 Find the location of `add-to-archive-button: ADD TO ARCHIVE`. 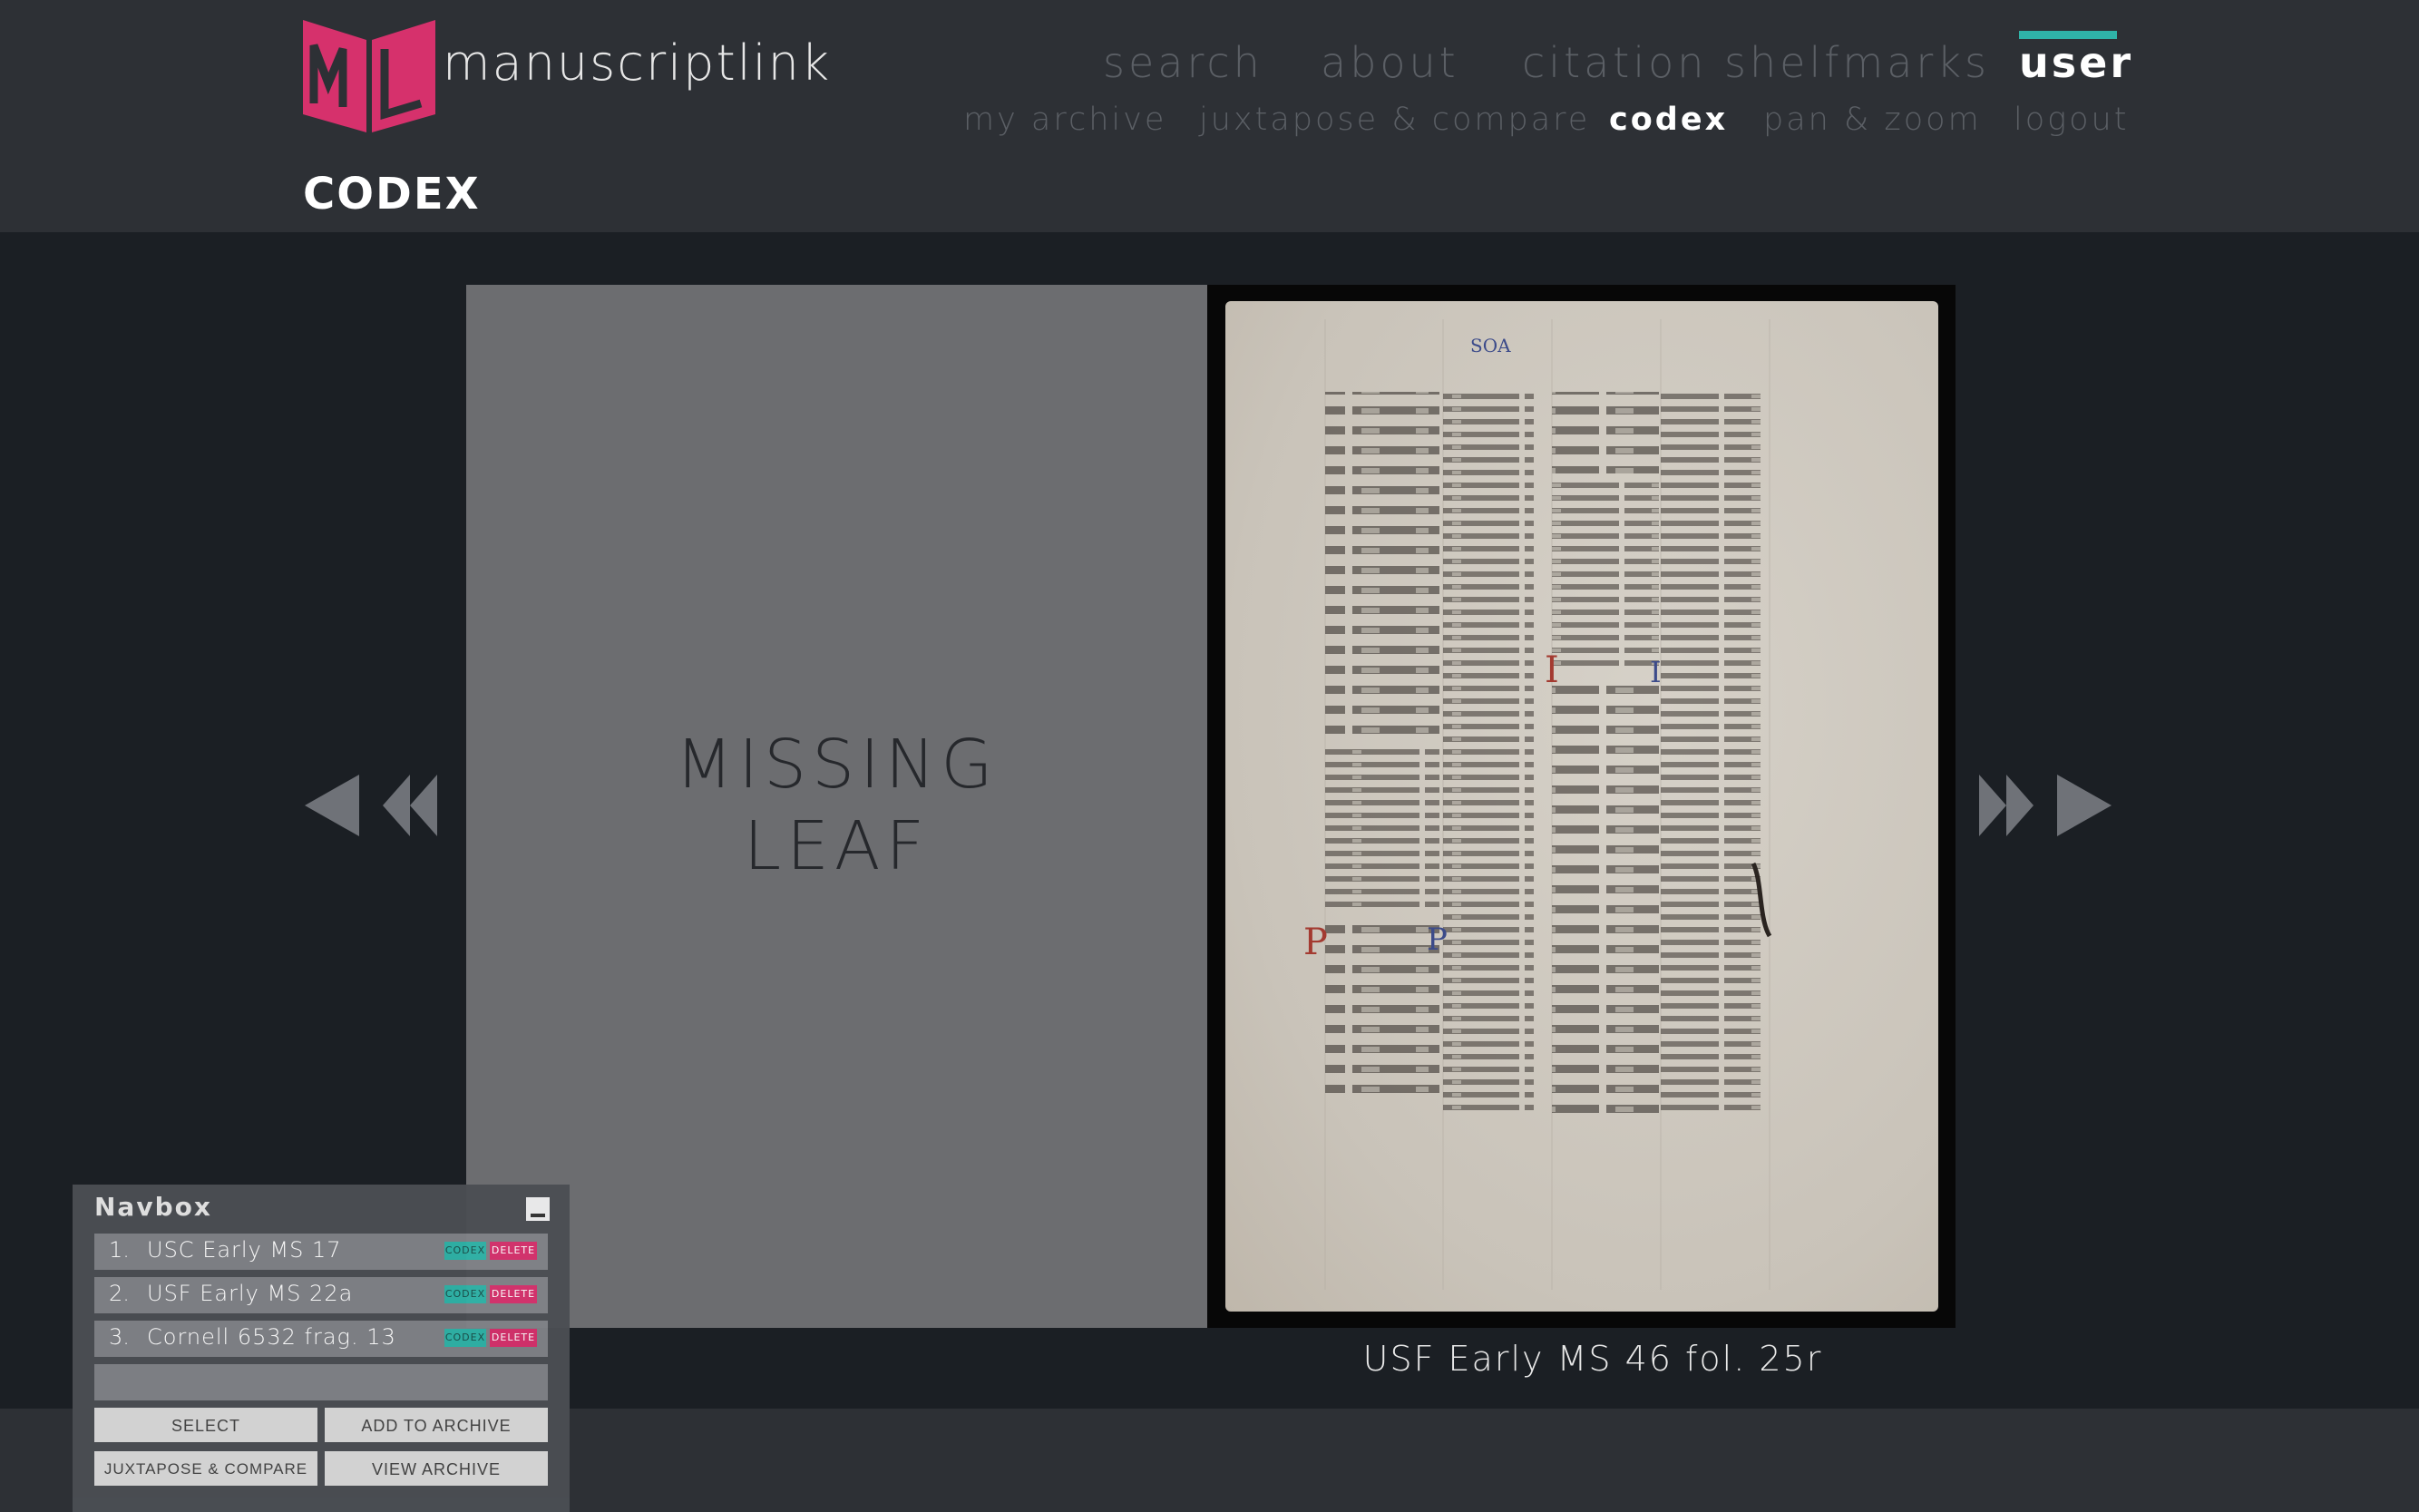

add-to-archive-button: ADD TO ARCHIVE is located at coordinates (437, 1425).